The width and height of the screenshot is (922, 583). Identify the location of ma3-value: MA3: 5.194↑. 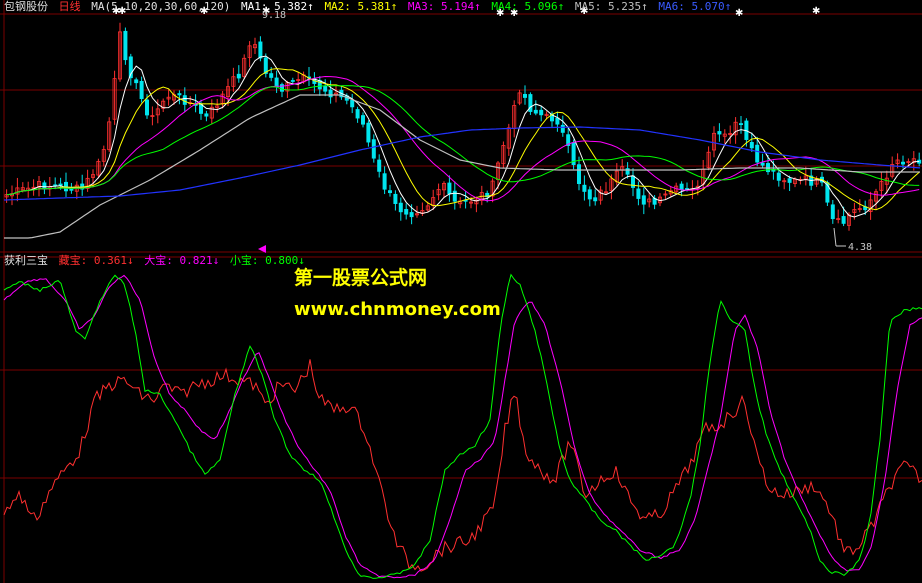
(444, 6).